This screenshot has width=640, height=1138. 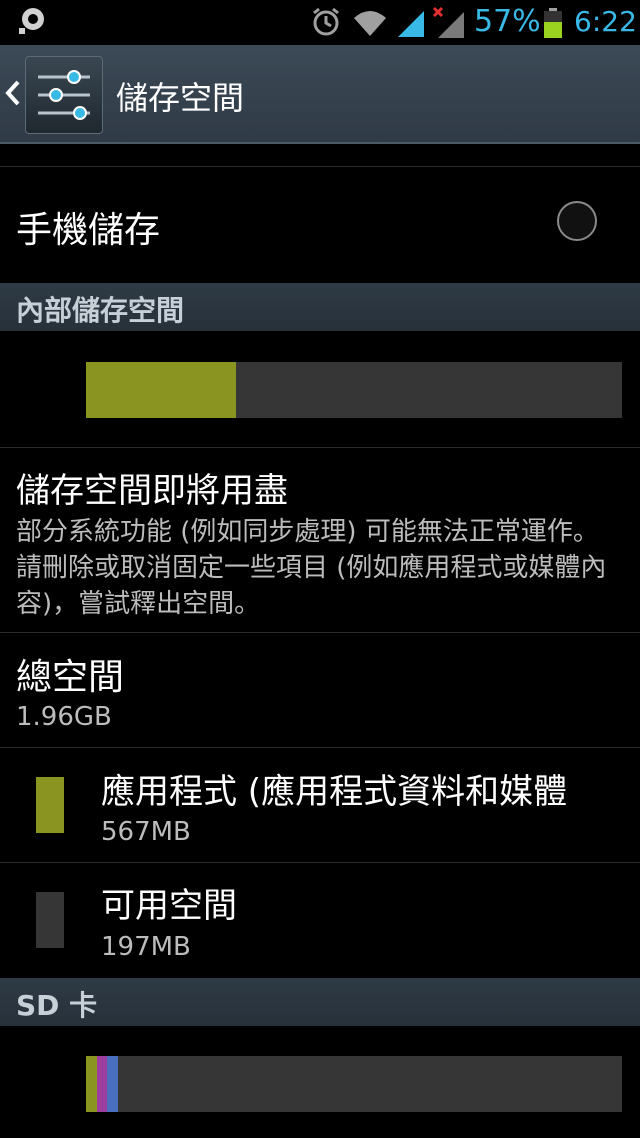 What do you see at coordinates (334, 792) in the screenshot?
I see `apps-storage-title: 應用程式 (應用程式資料和媒體` at bounding box center [334, 792].